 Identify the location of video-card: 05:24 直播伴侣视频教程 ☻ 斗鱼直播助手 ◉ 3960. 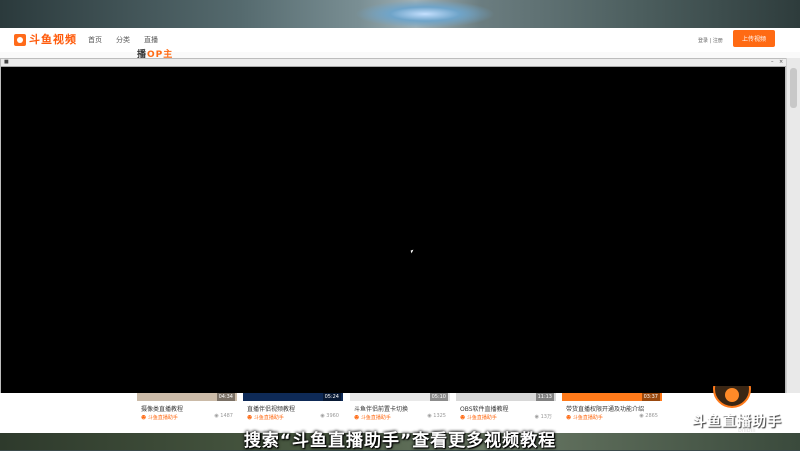
(293, 409).